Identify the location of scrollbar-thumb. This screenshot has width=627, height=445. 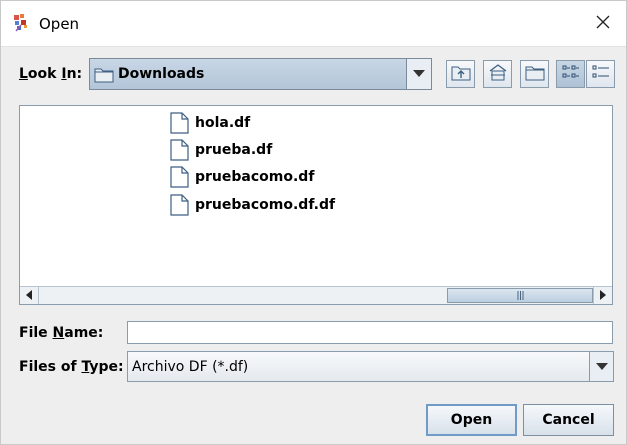
(520, 295).